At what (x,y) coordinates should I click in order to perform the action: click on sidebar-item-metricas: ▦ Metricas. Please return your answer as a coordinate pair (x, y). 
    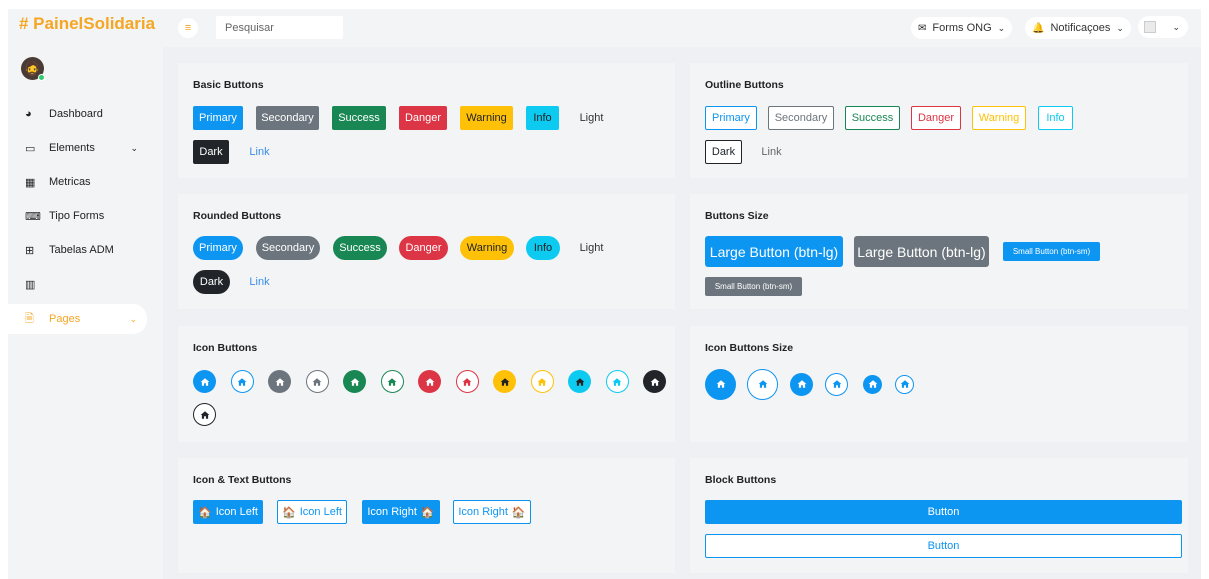
    Looking at the image, I should click on (78, 182).